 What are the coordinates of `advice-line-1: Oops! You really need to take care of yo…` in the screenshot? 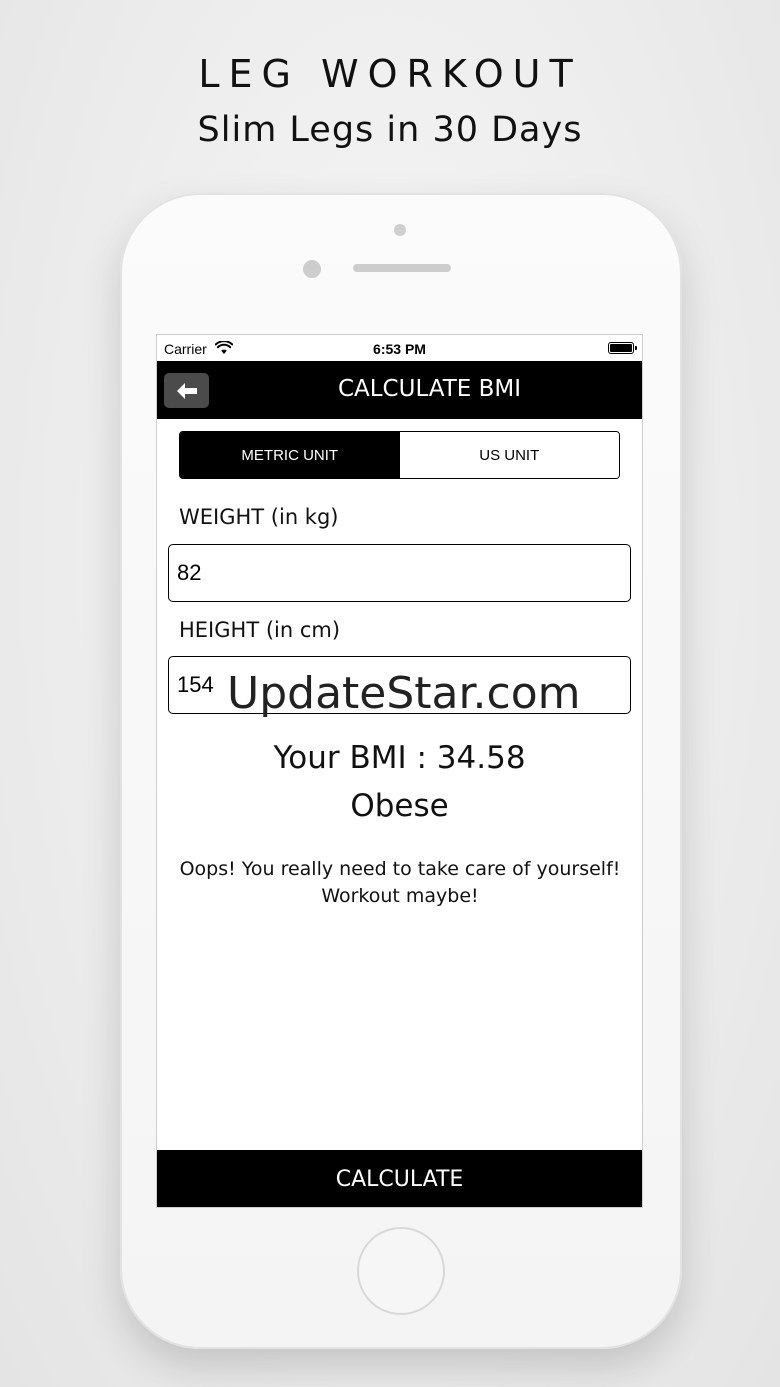 It's located at (400, 869).